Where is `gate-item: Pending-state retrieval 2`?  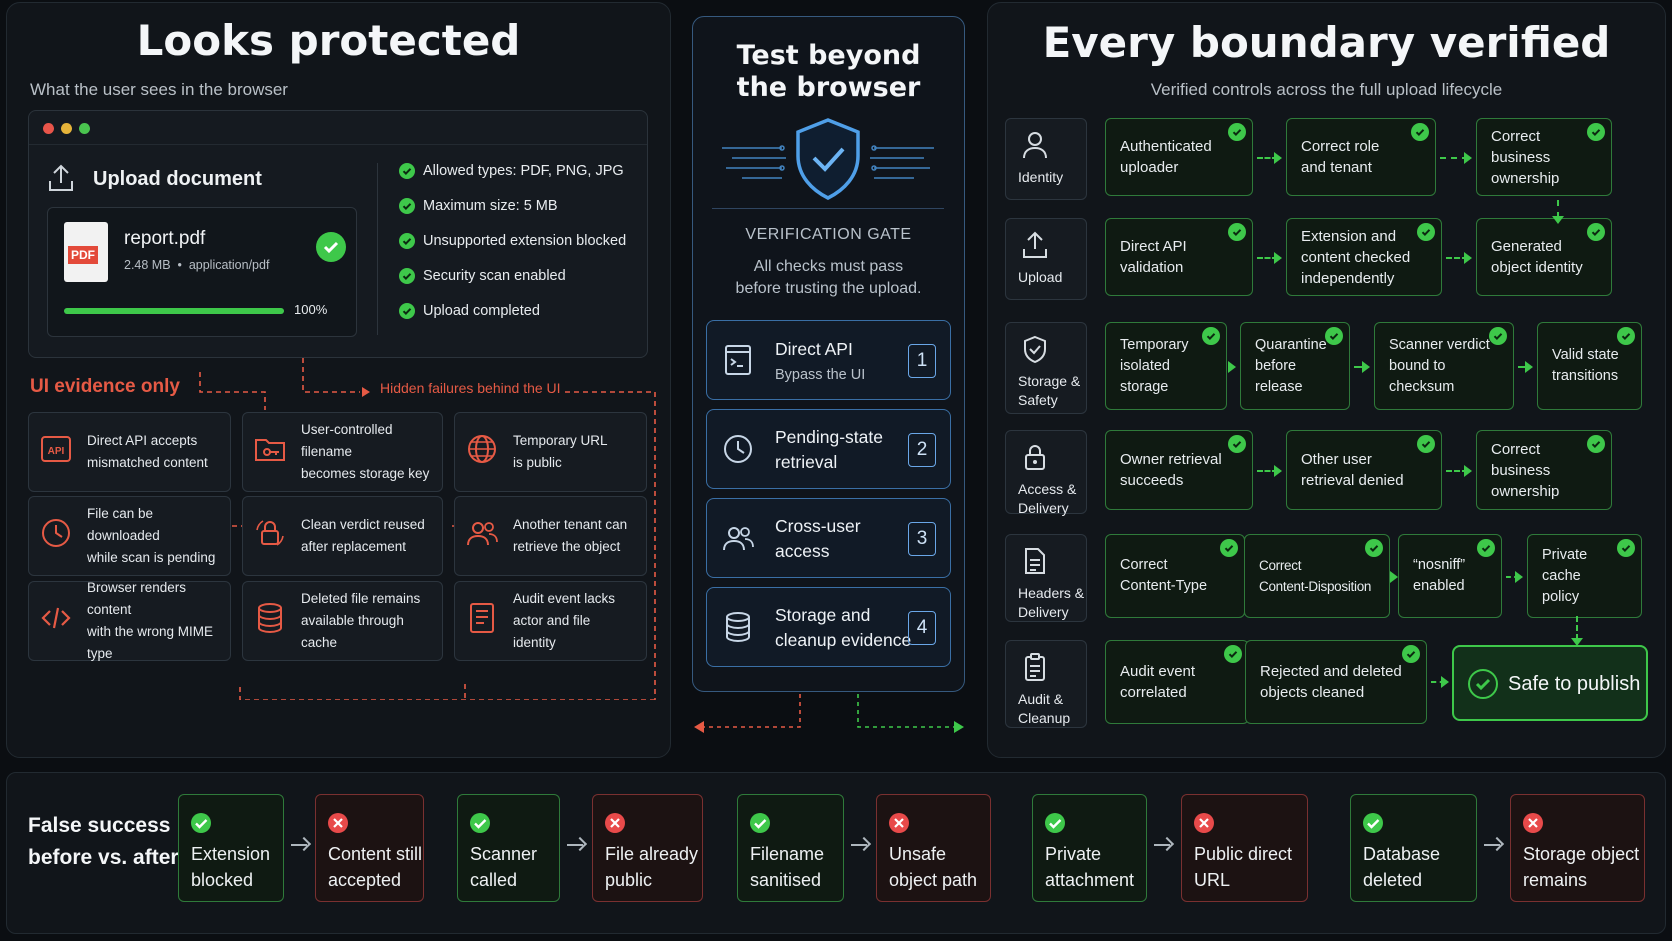 gate-item: Pending-state retrieval 2 is located at coordinates (828, 449).